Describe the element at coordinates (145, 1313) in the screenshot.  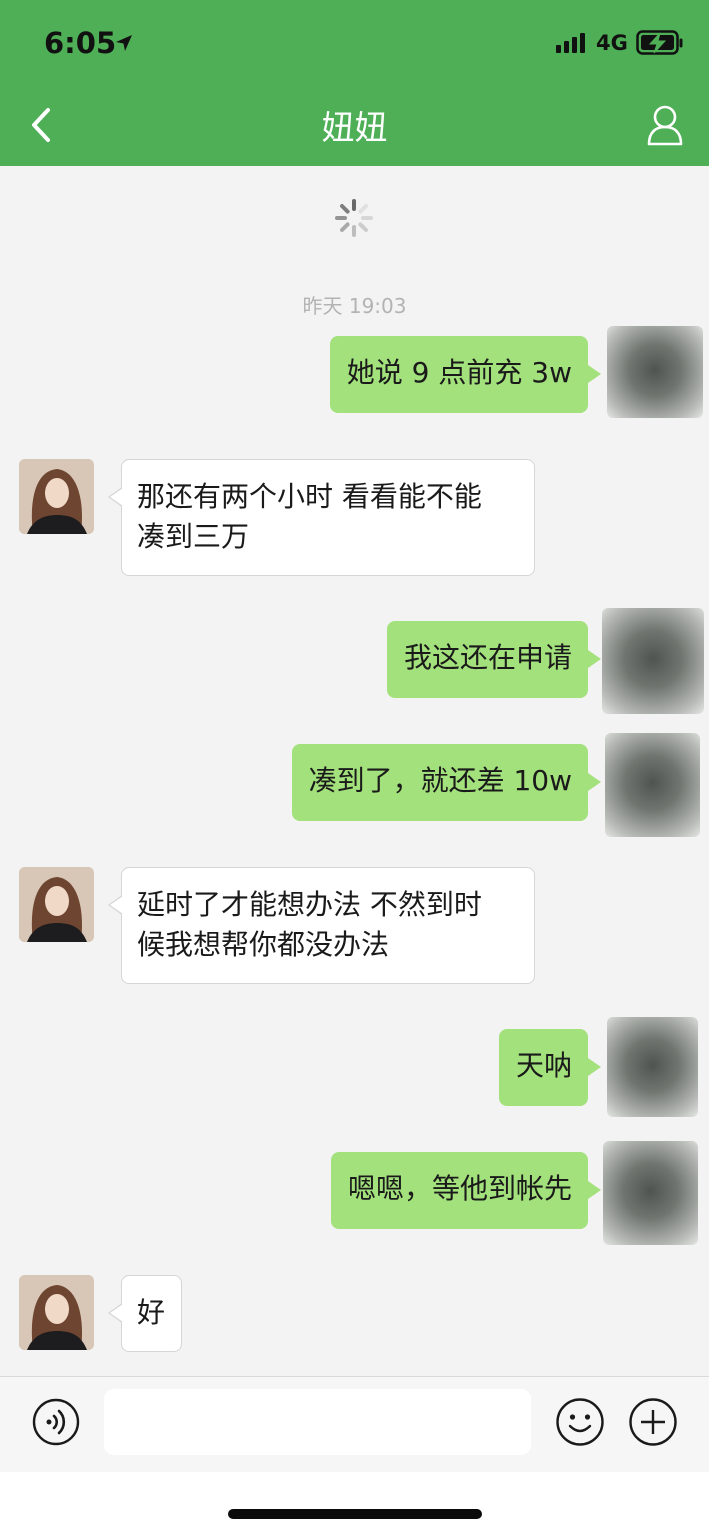
I see `received-message: 好` at that location.